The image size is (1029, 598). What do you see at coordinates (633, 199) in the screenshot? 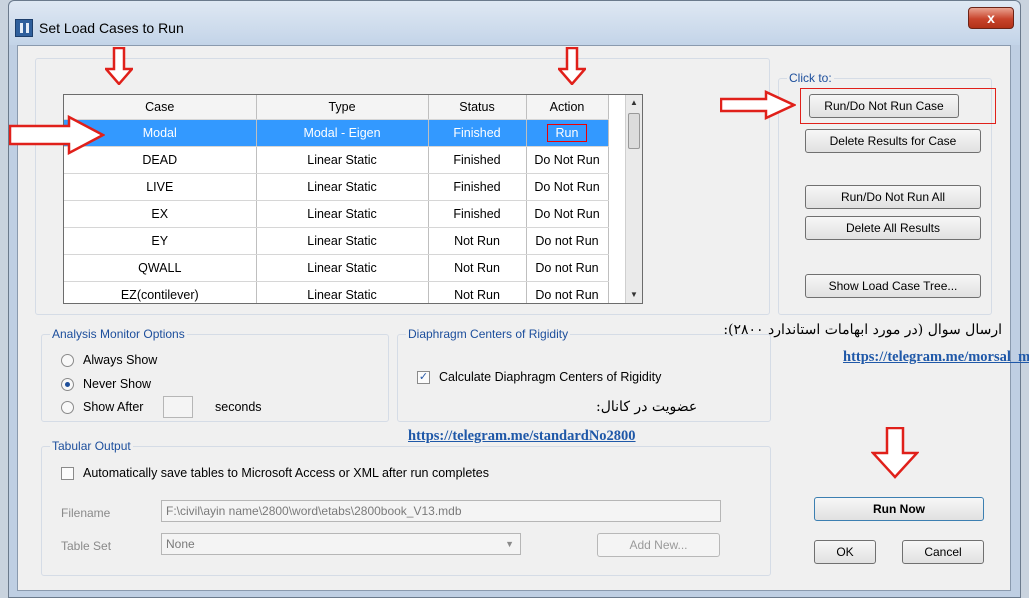
I see `grid-vertical-scrollbar: ▲ ▼` at bounding box center [633, 199].